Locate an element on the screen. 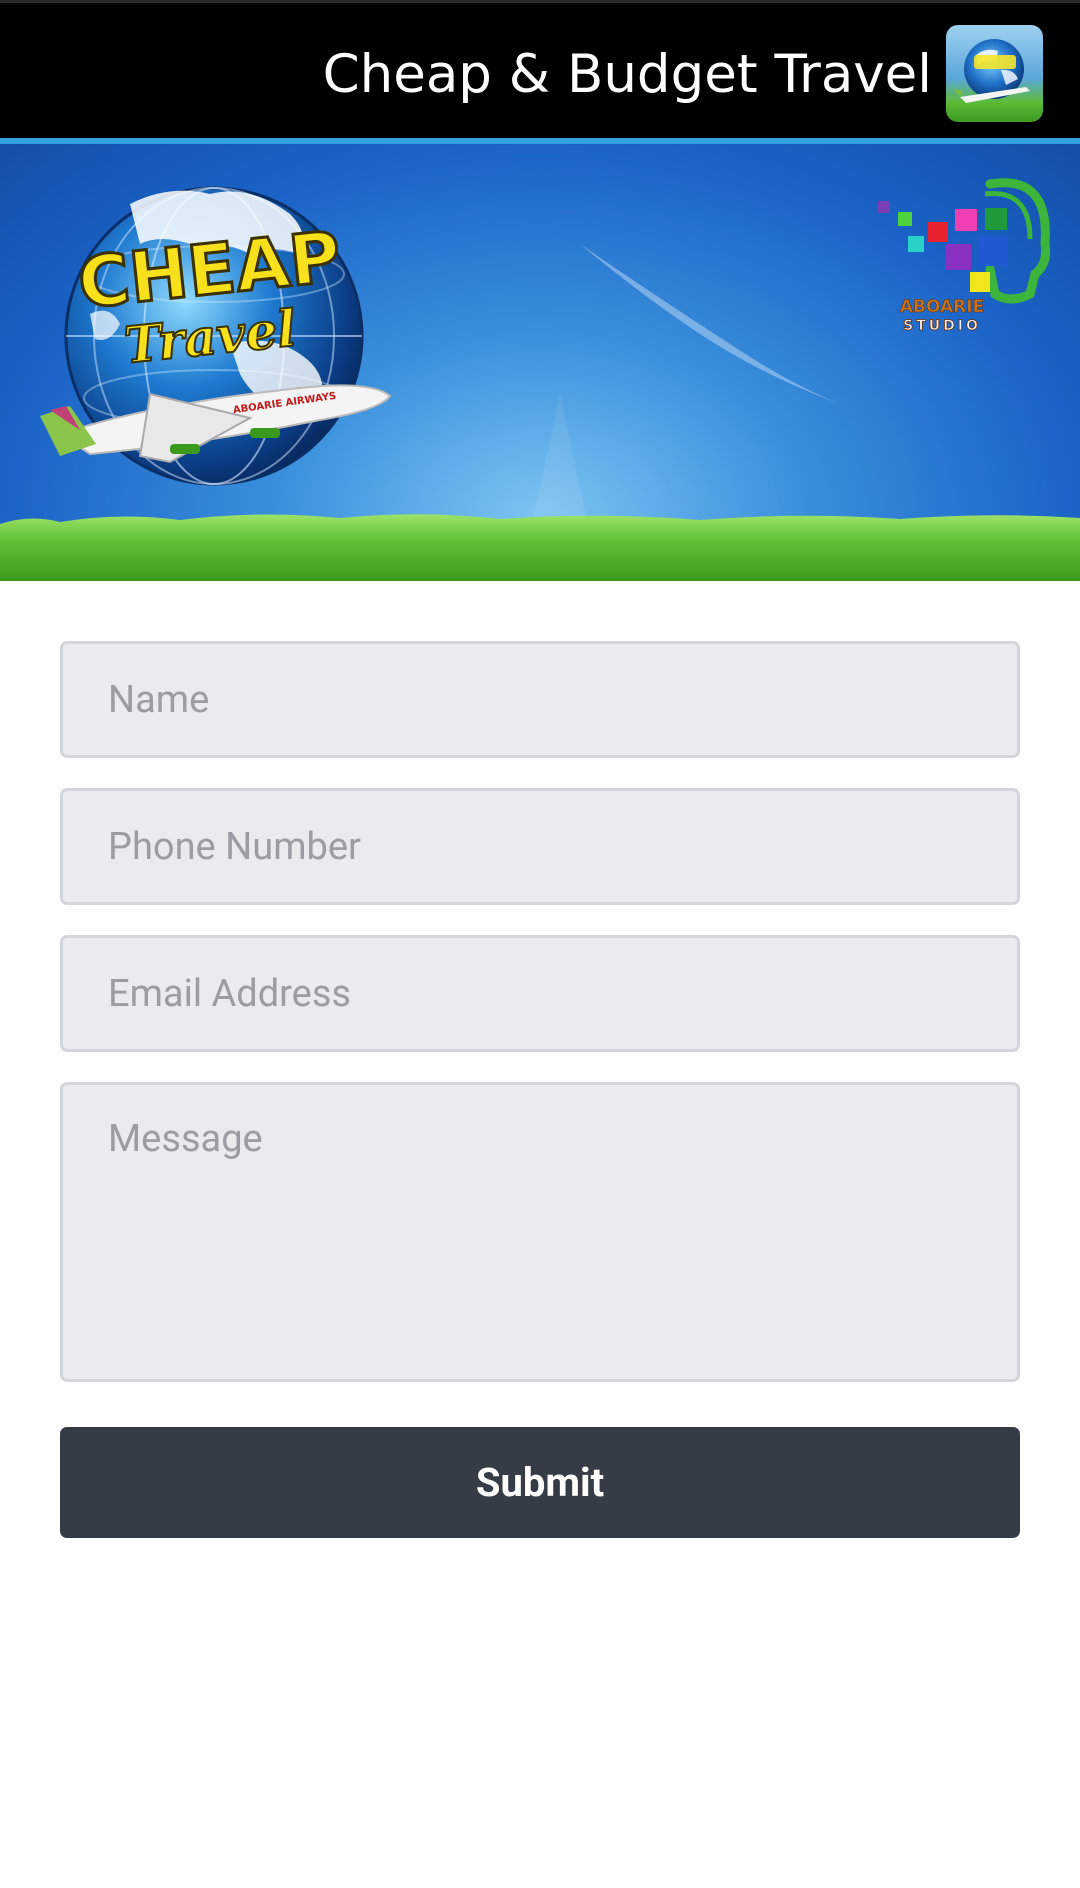 Image resolution: width=1080 pixels, height=1888 pixels. studio-text-studio: STUDIO is located at coordinates (942, 326).